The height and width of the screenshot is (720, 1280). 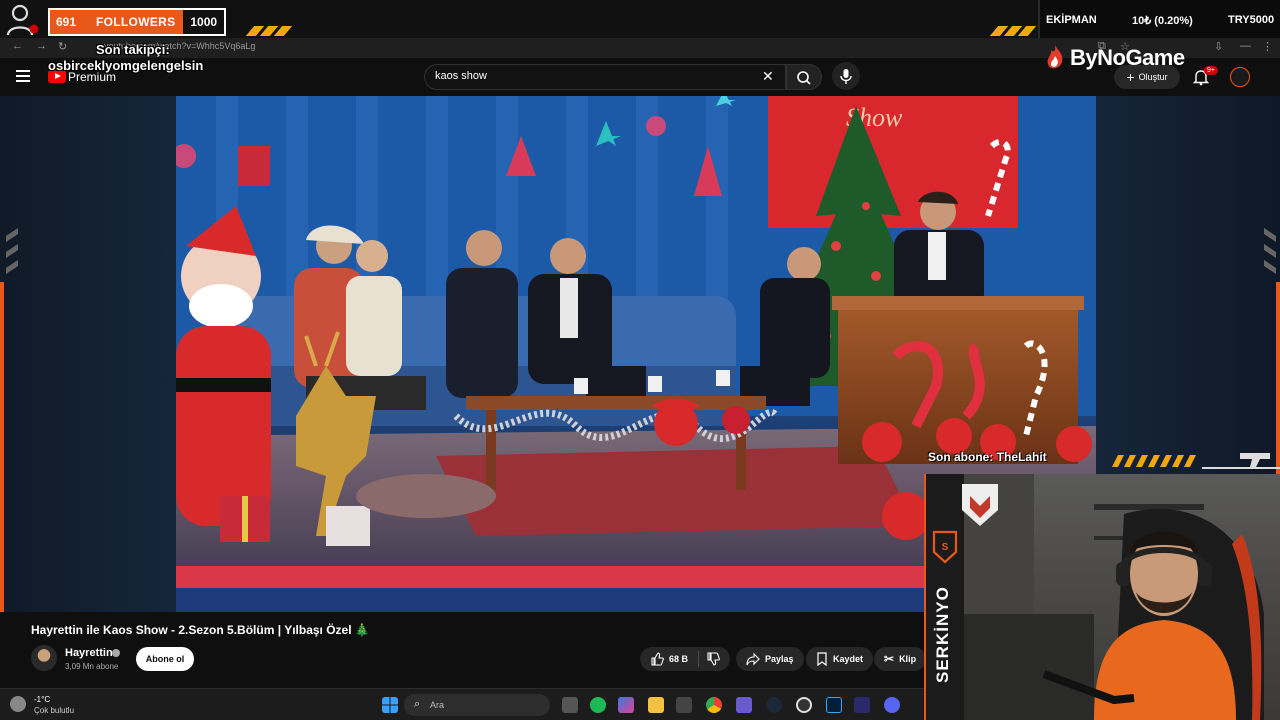 I want to click on bookmark-icon, so click(x=822, y=659).